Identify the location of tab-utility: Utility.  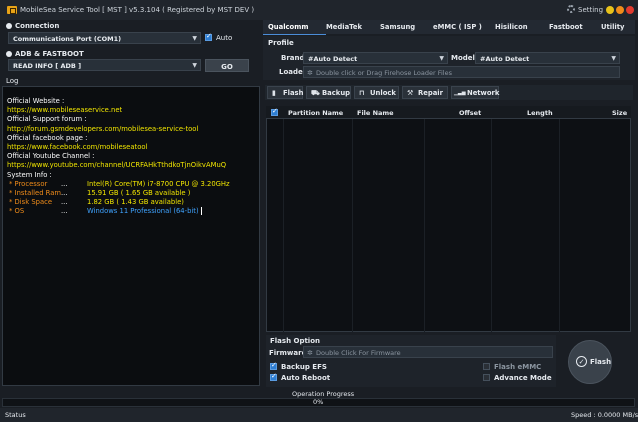
(612, 27).